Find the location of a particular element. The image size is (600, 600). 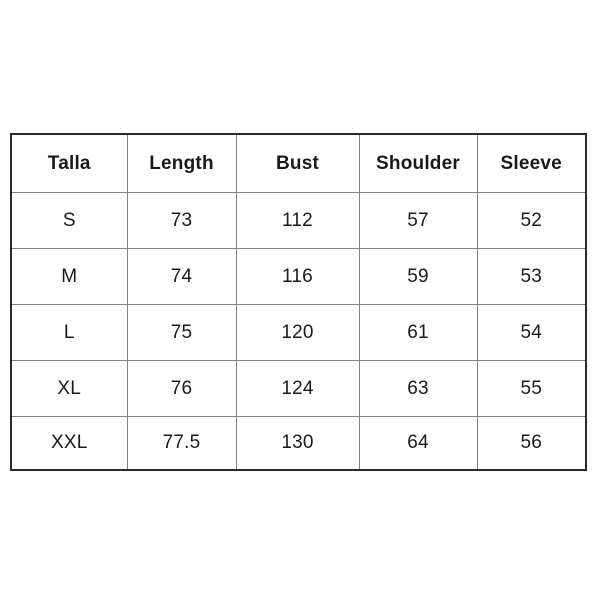

cell-bust: 116 is located at coordinates (297, 276).